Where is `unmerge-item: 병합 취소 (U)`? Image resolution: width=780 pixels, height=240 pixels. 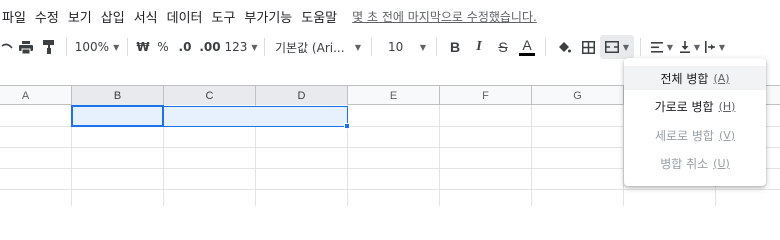 unmerge-item: 병합 취소 (U) is located at coordinates (695, 163).